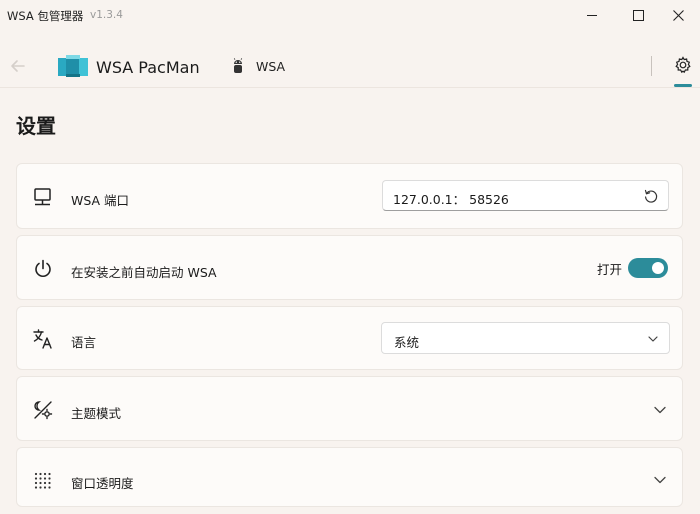 Image resolution: width=700 pixels, height=514 pixels. Describe the element at coordinates (349, 338) in the screenshot. I see `setting-language: 语言 系统` at that location.